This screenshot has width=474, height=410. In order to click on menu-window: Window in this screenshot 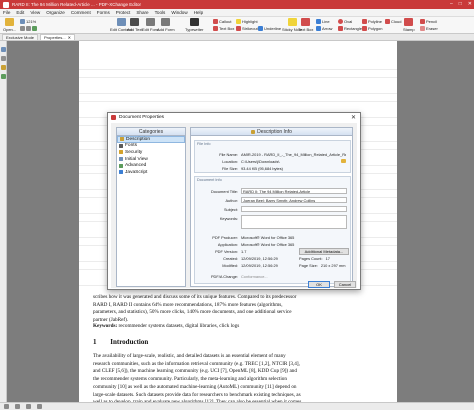, I will do `click(179, 12)`.